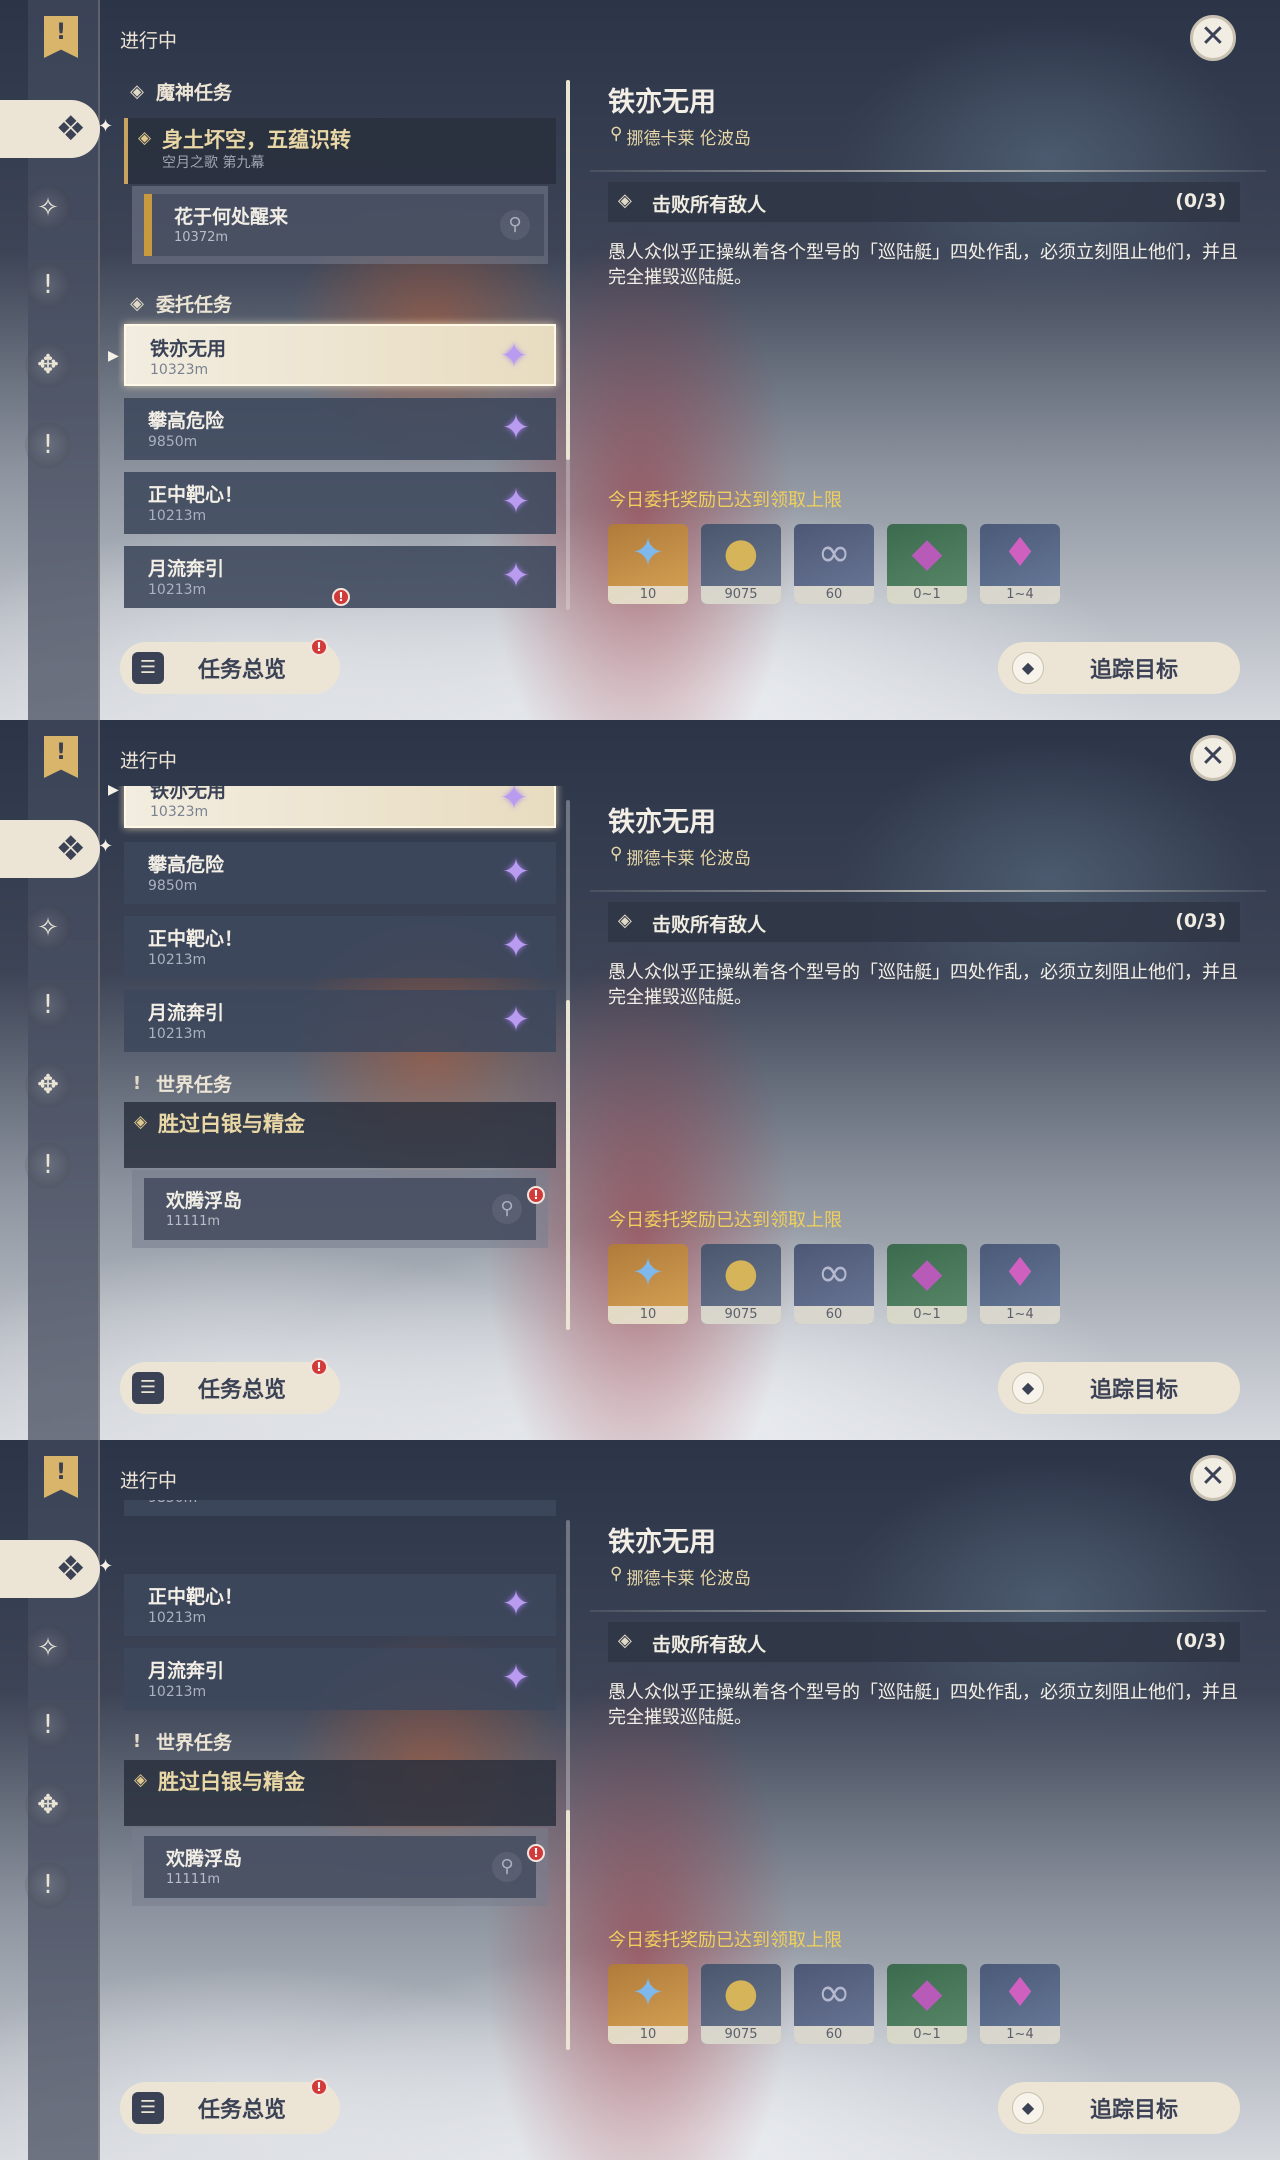 This screenshot has width=1280, height=2160. I want to click on world-category-icon: !, so click(137, 1083).